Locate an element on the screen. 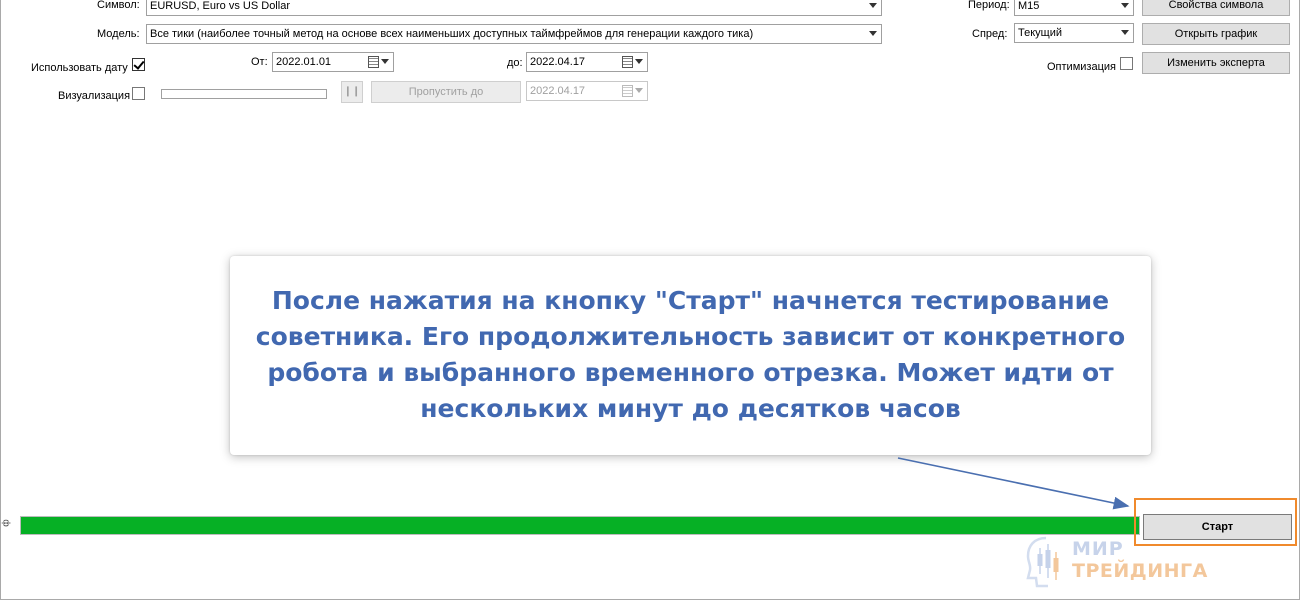 The image size is (1300, 600). logo-text-line2: ТРЕЙДИНГА is located at coordinates (1140, 571).